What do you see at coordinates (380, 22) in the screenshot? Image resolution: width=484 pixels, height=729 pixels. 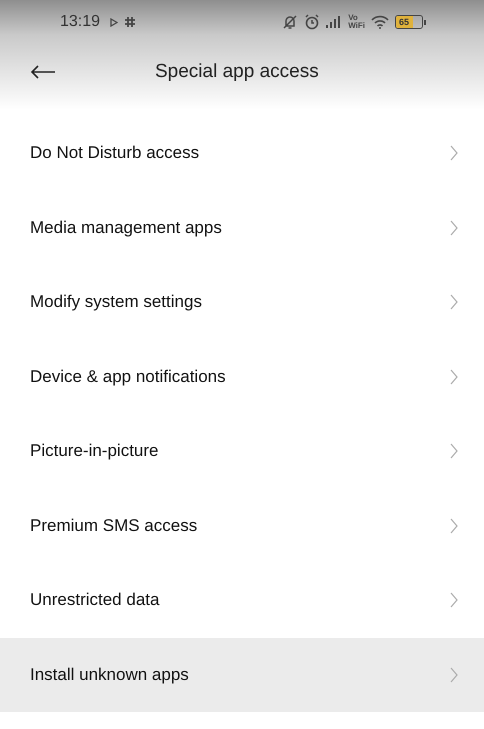 I see `wifi-icon` at bounding box center [380, 22].